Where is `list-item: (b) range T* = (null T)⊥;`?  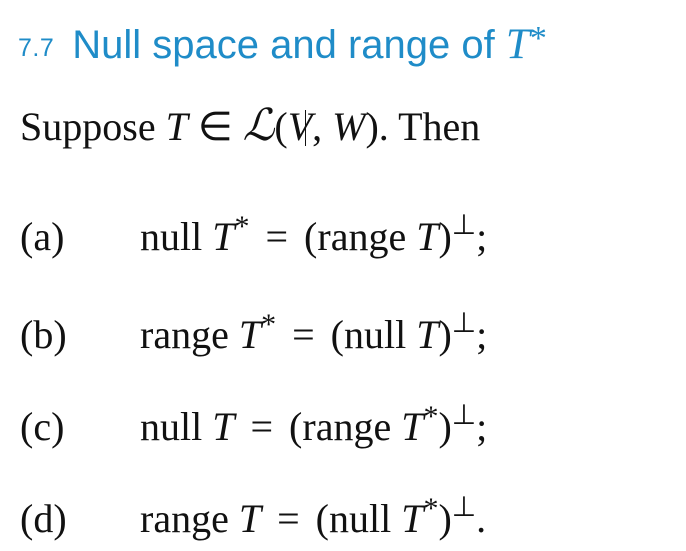
list-item: (b) range T* = (null T)⊥; is located at coordinates (253, 332).